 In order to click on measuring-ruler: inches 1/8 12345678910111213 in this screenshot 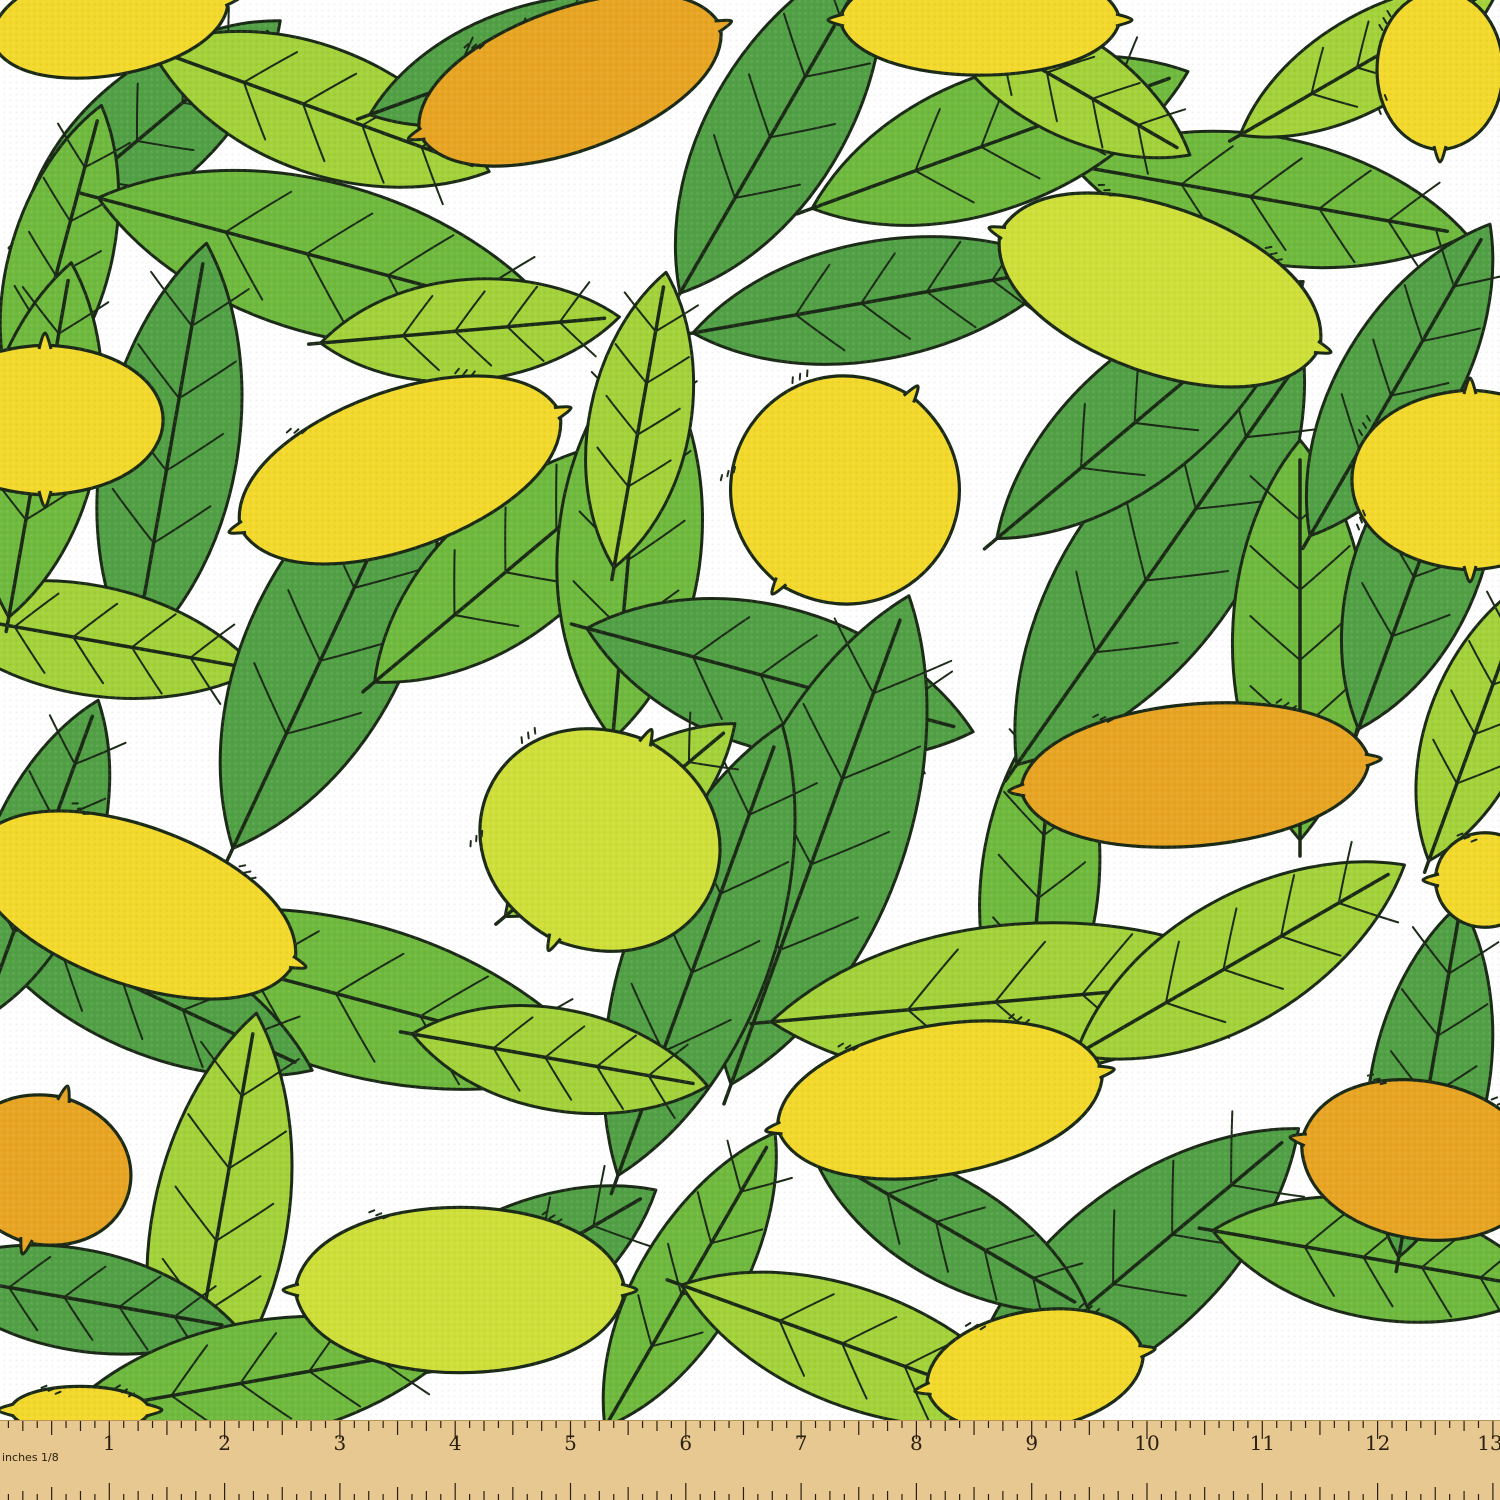, I will do `click(750, 1460)`.